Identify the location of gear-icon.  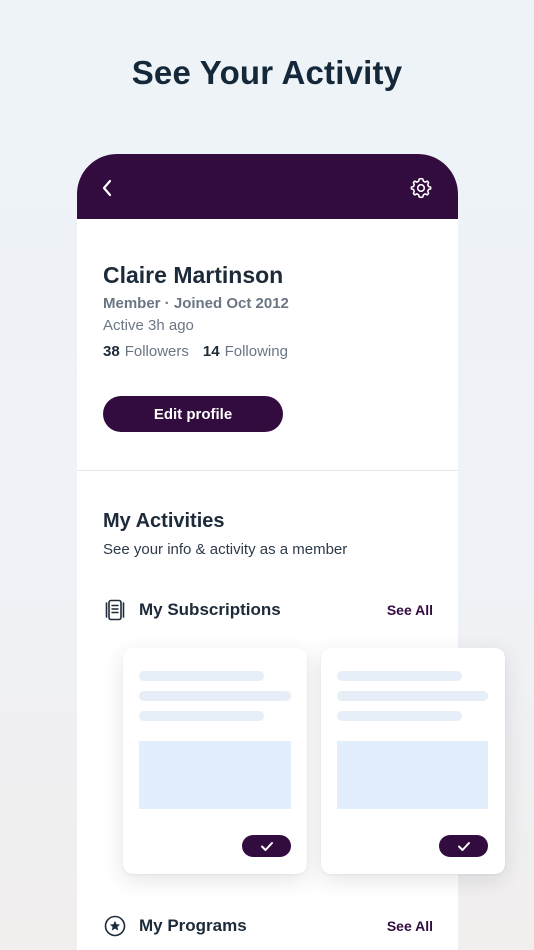
(421, 188).